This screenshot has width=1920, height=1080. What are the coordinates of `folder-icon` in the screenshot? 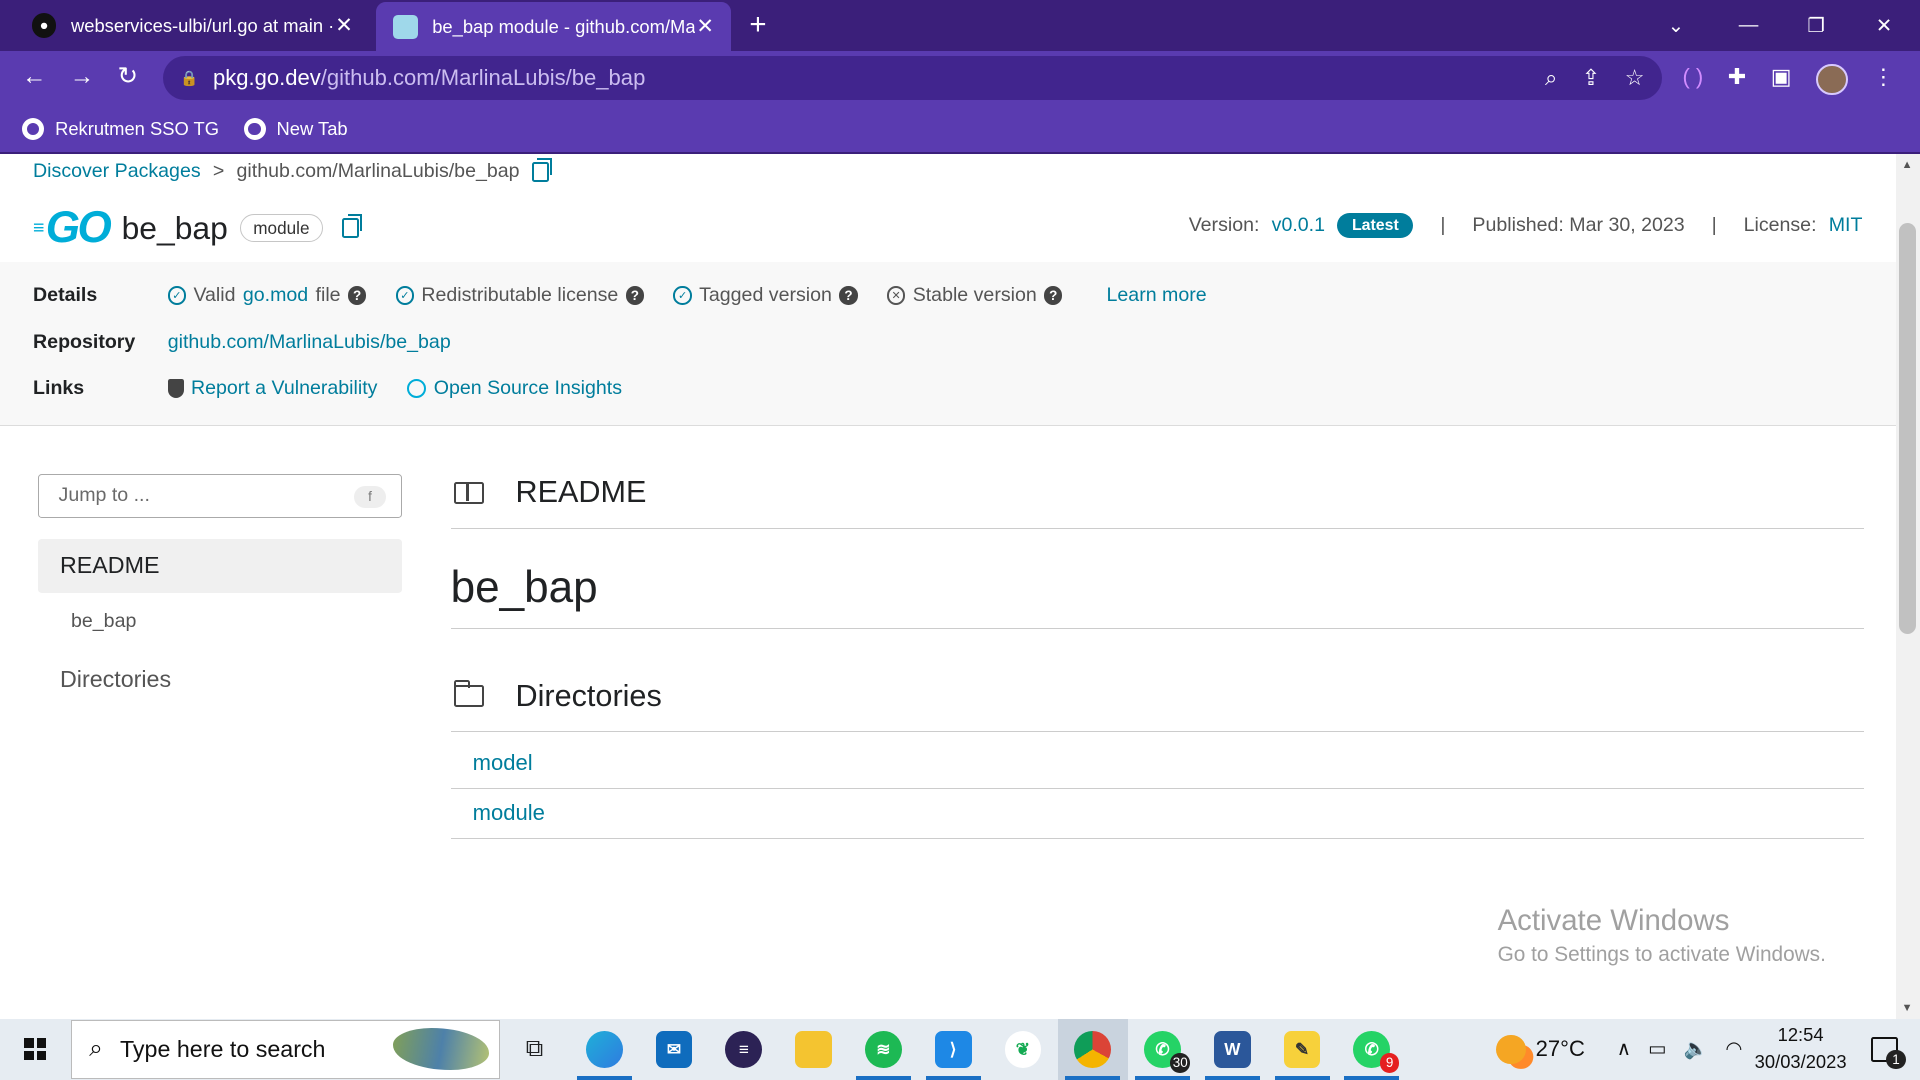 It's located at (813, 1049).